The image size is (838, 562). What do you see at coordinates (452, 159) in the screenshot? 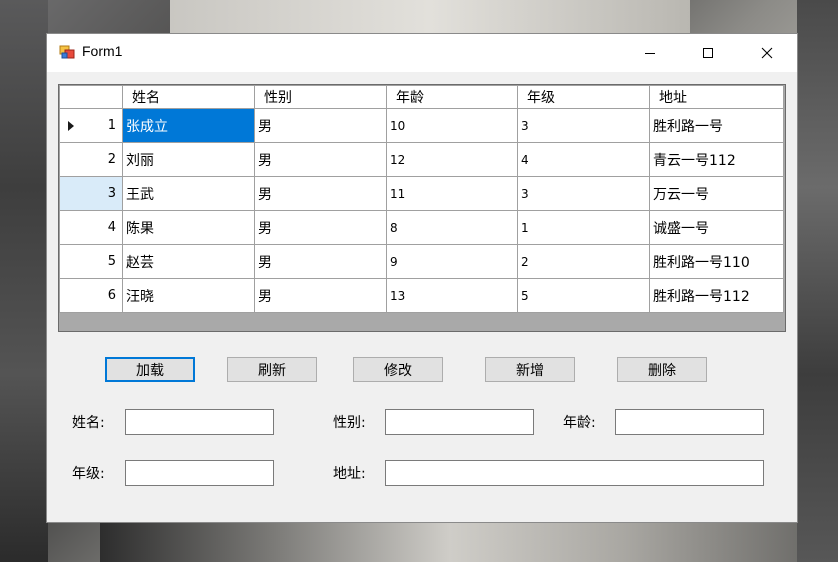
I see `cell-age: 12` at bounding box center [452, 159].